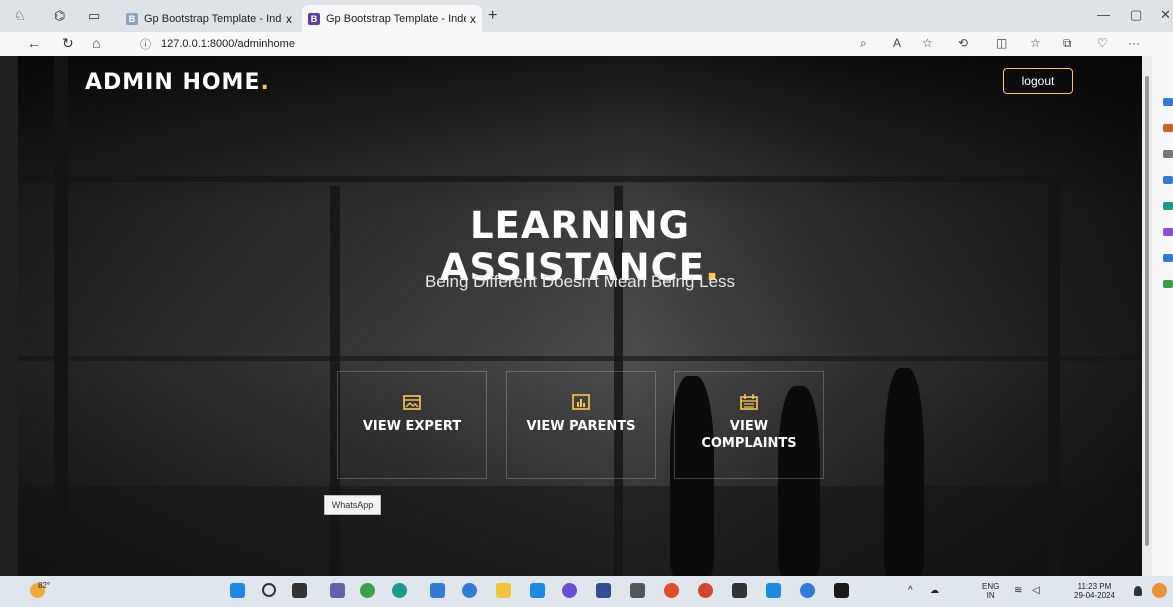 The image size is (1173, 607). I want to click on volume-icon: ◁, so click(1036, 591).